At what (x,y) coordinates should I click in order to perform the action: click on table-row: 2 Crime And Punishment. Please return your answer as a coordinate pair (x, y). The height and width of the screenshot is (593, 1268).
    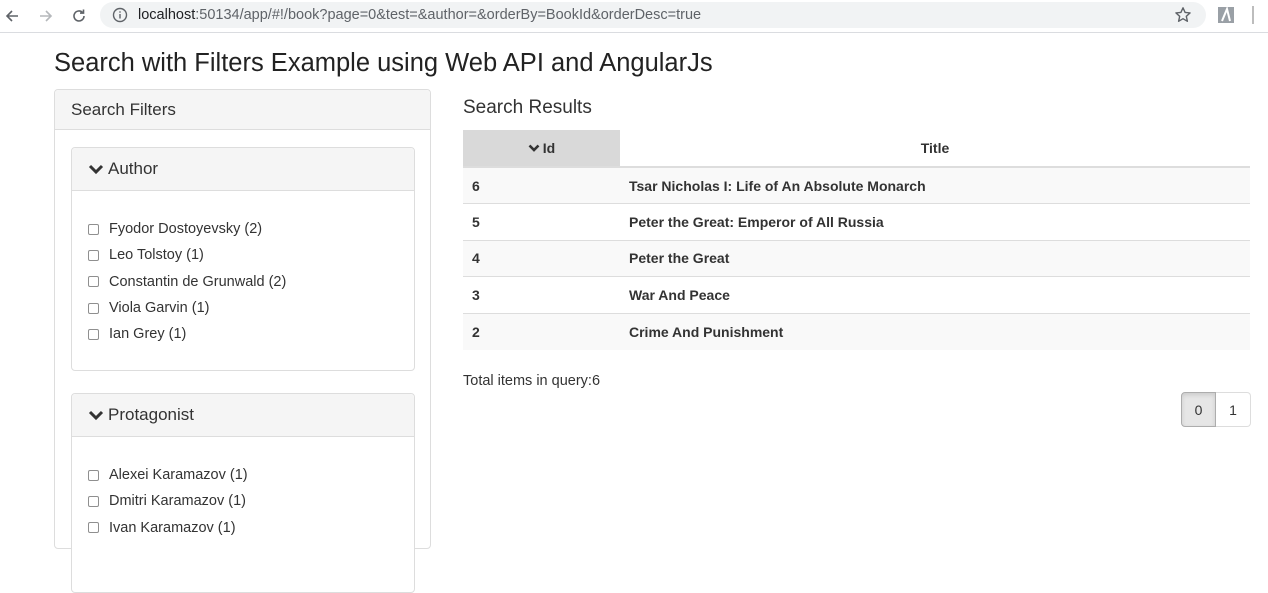
    Looking at the image, I should click on (856, 331).